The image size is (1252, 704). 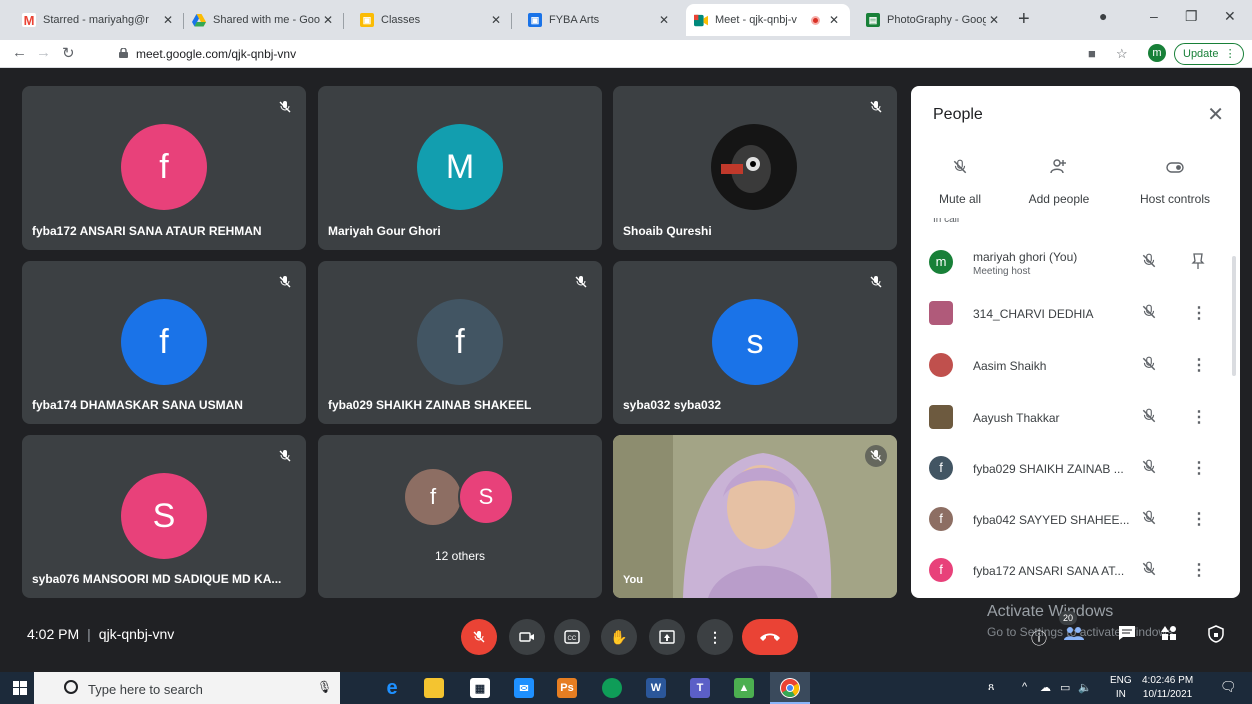 I want to click on others-tile: f S 12 others, so click(x=460, y=516).